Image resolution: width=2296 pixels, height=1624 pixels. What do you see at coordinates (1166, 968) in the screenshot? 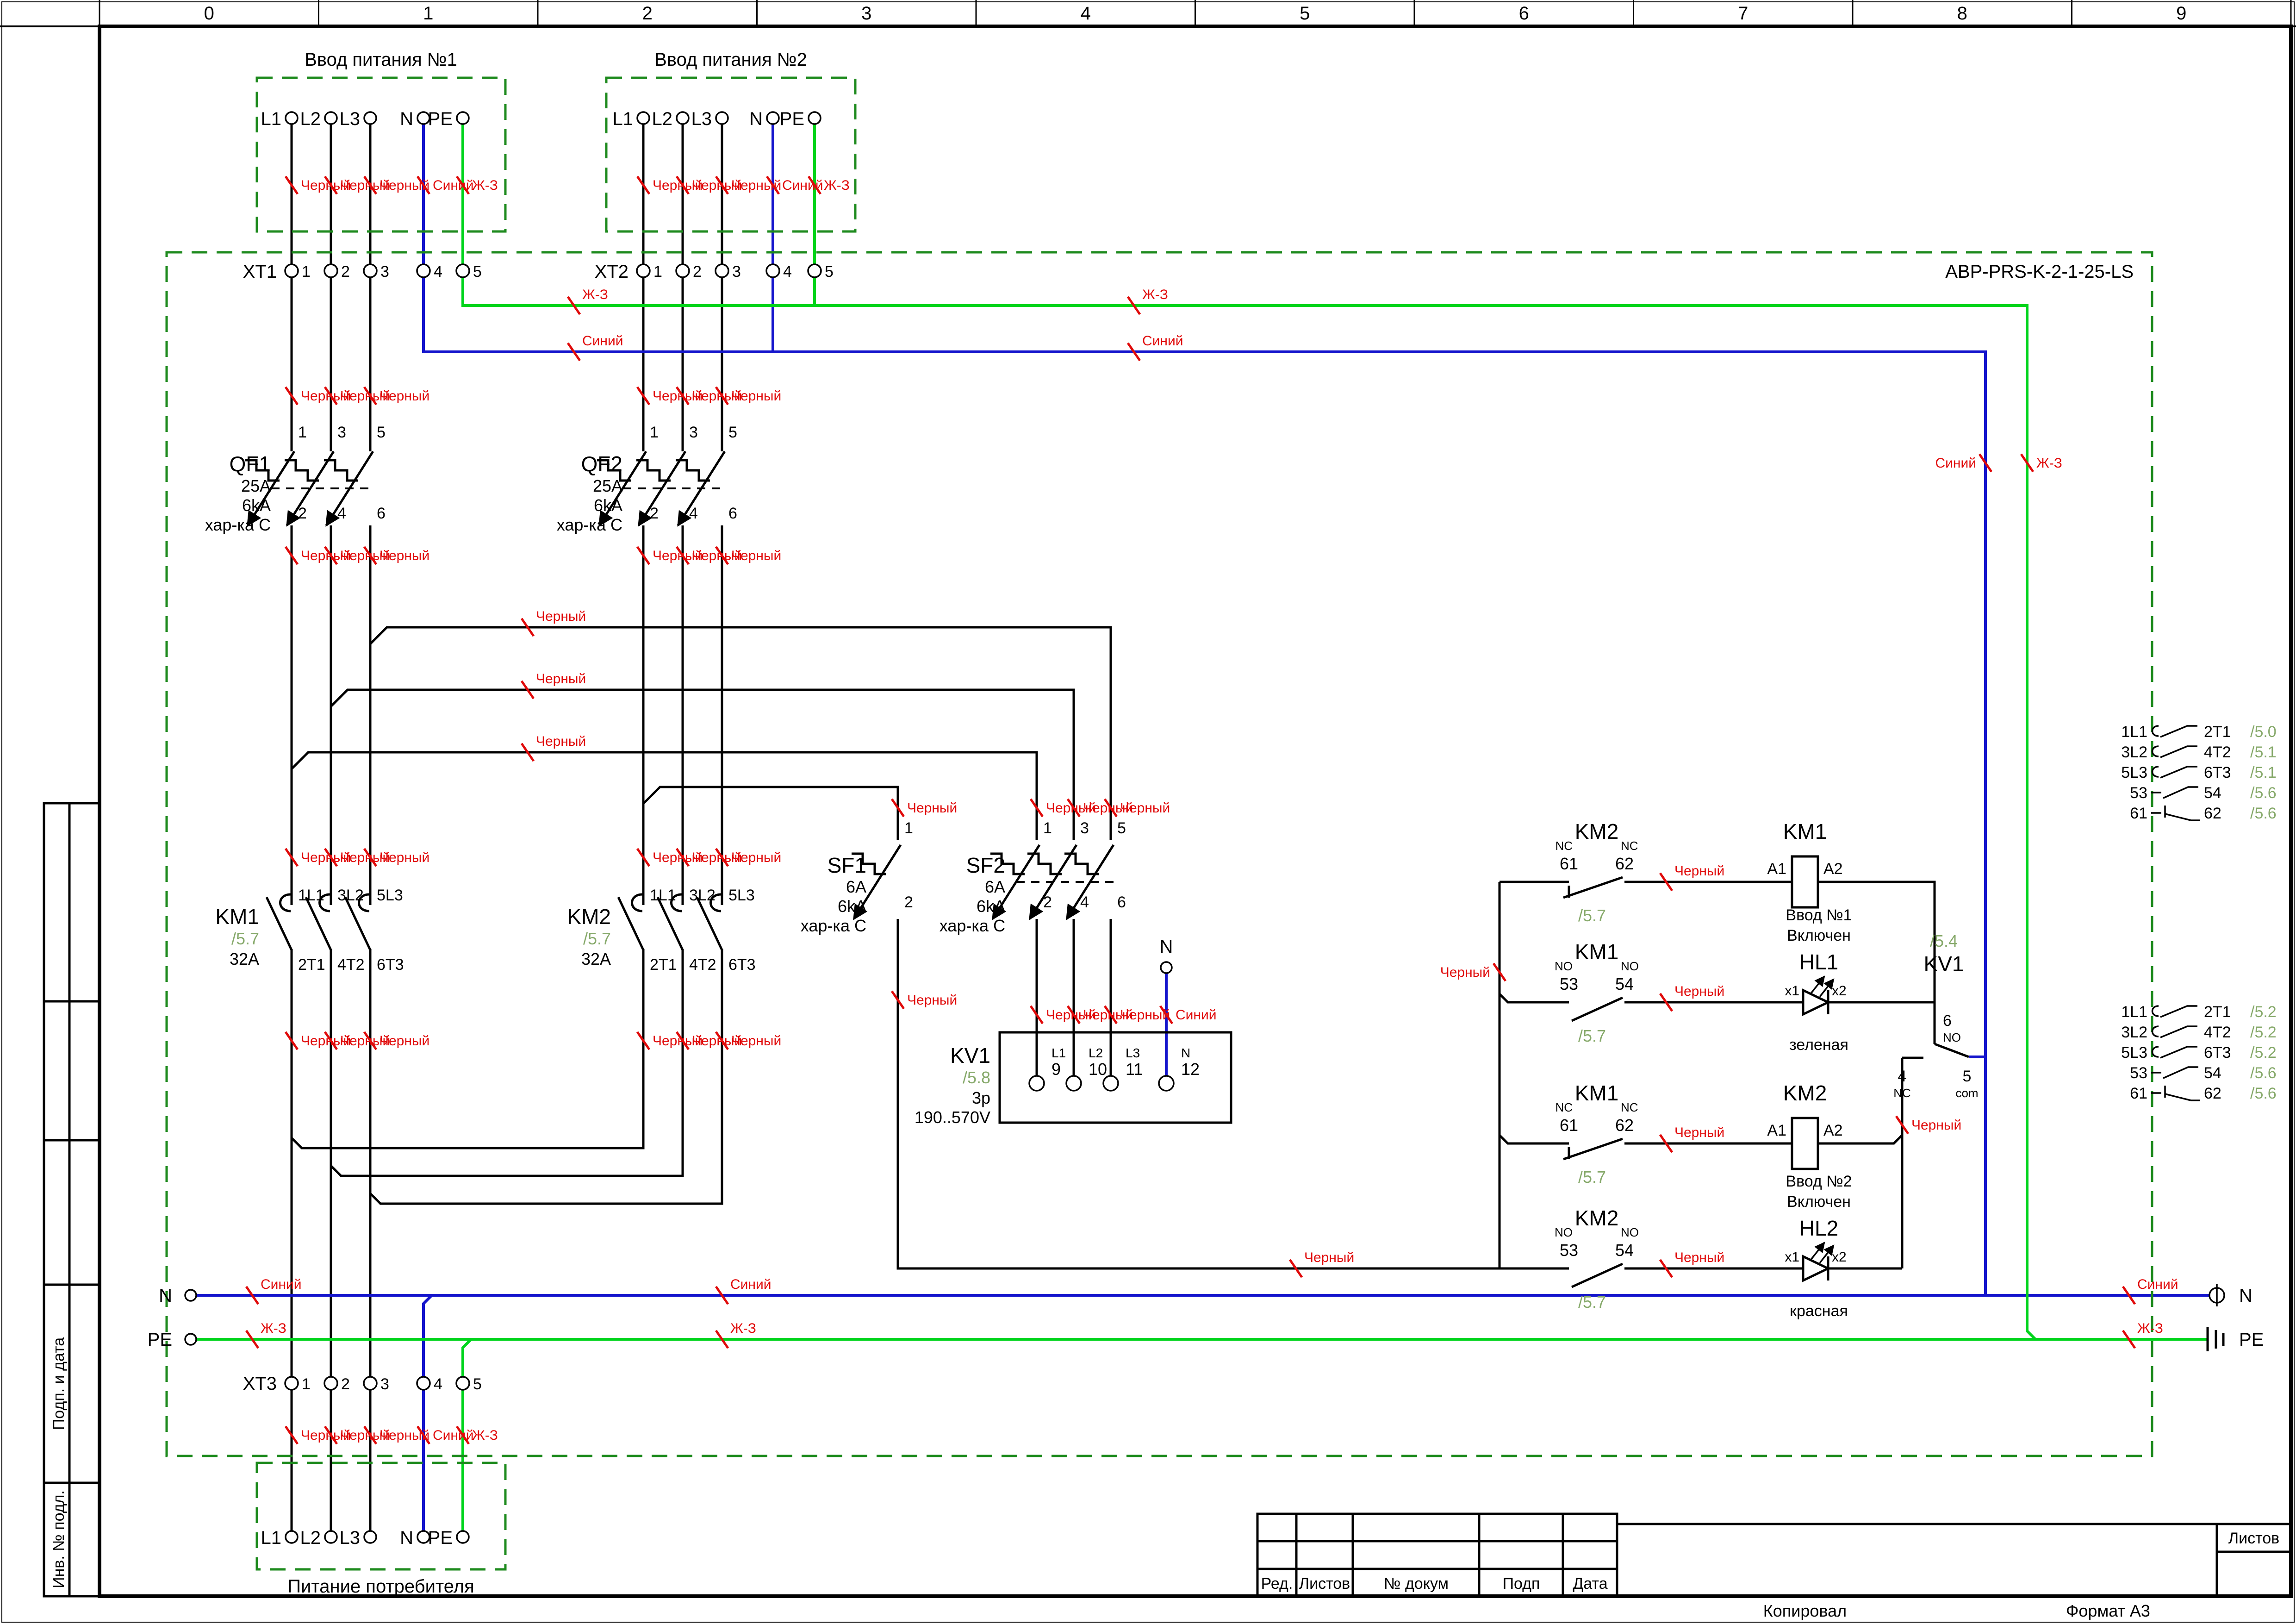
I see `neutral-node` at bounding box center [1166, 968].